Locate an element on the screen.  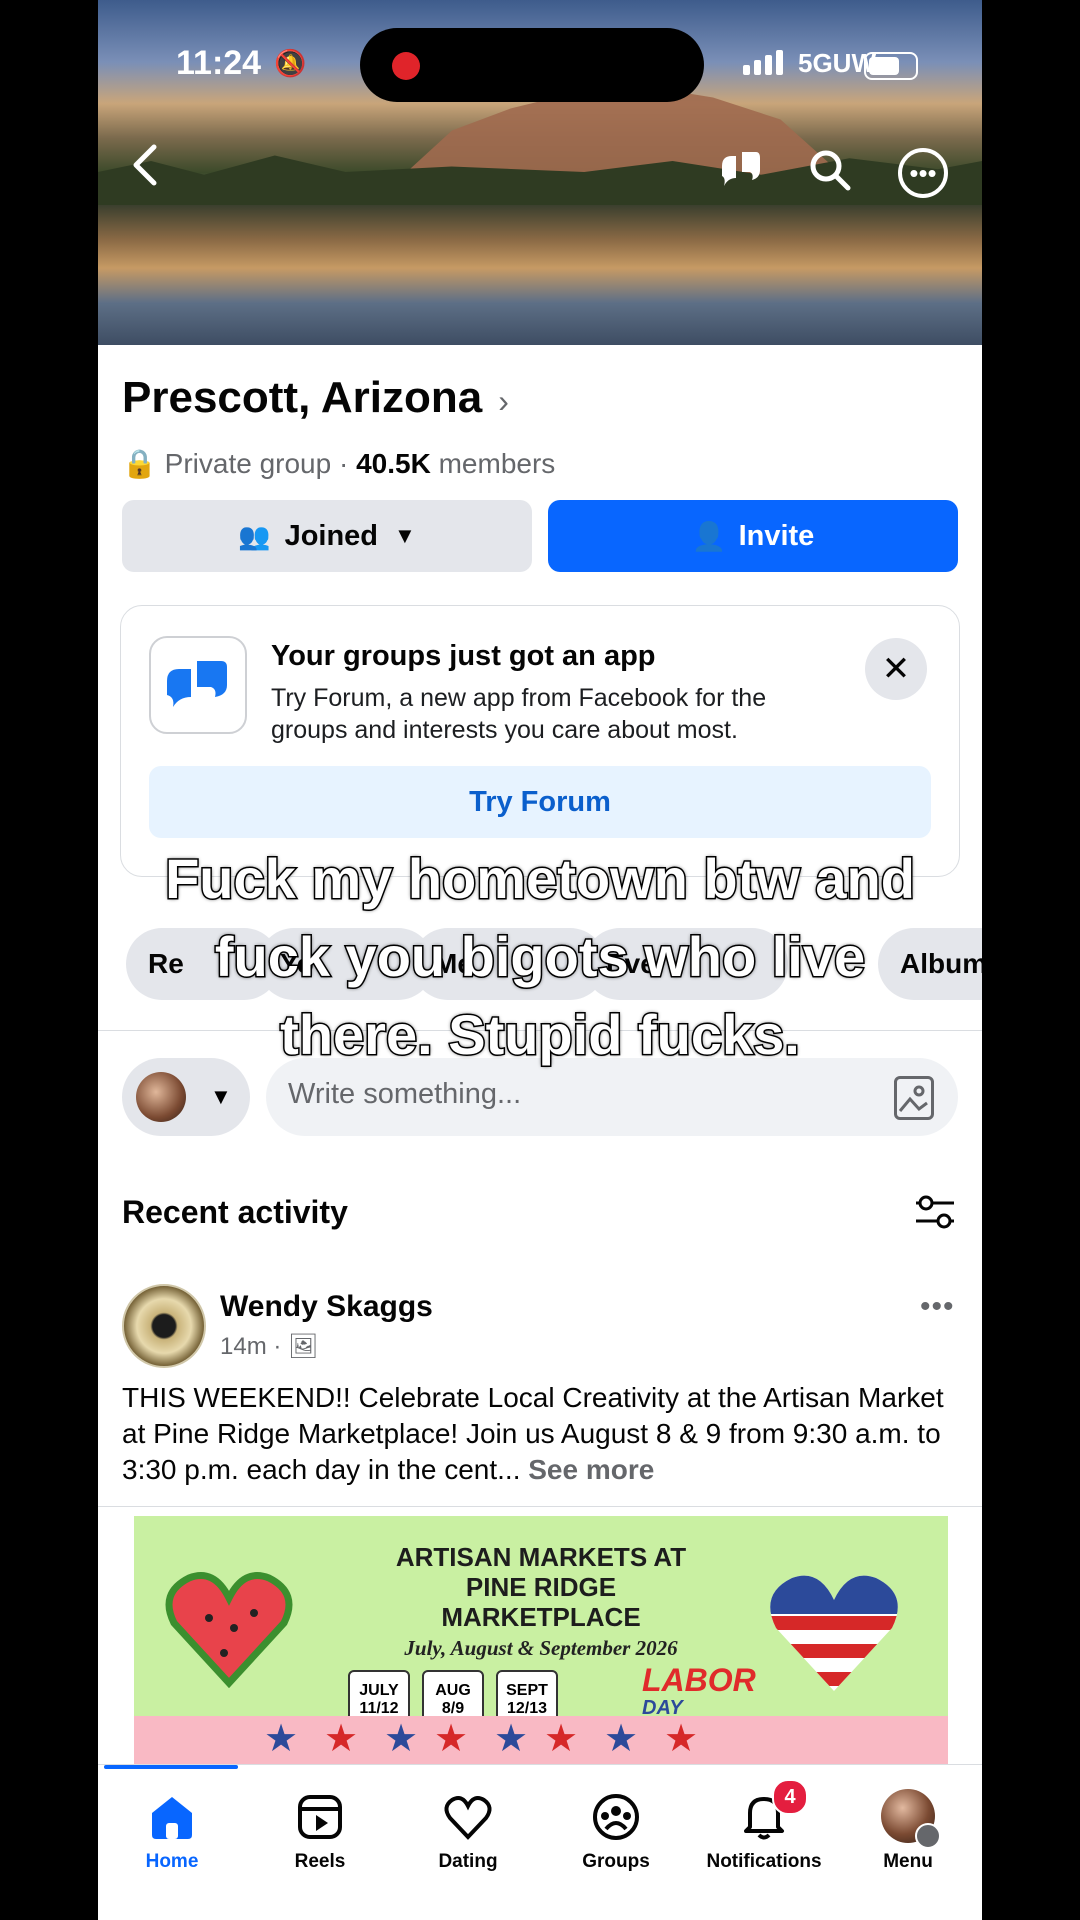
tab-notifications: 4 Notifications is located at coordinates (764, 1826).